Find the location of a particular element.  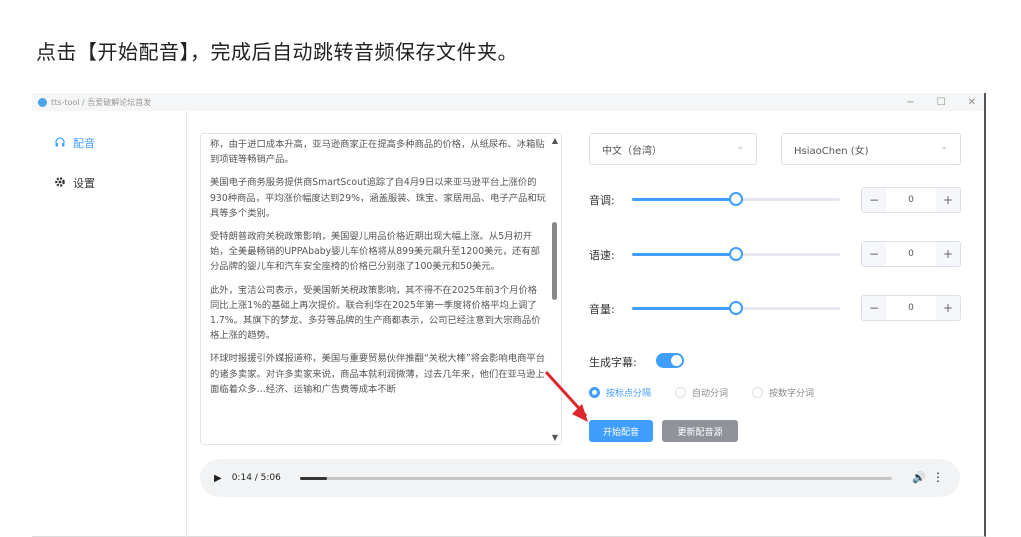

speed-stepper: − 0 + is located at coordinates (911, 254).